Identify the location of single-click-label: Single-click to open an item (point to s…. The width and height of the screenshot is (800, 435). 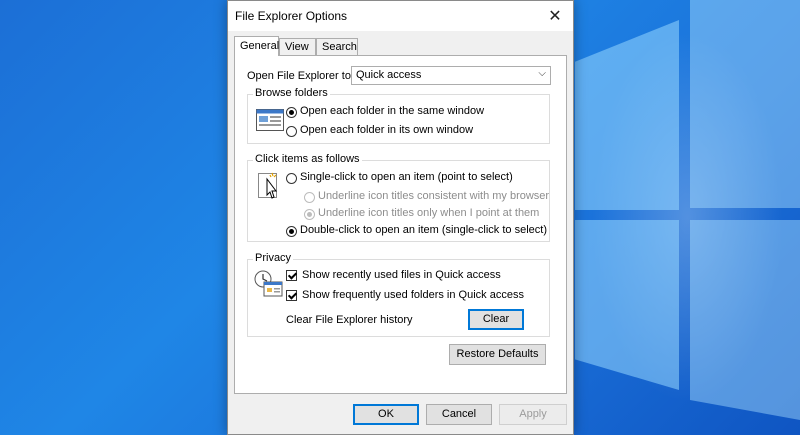
(406, 177).